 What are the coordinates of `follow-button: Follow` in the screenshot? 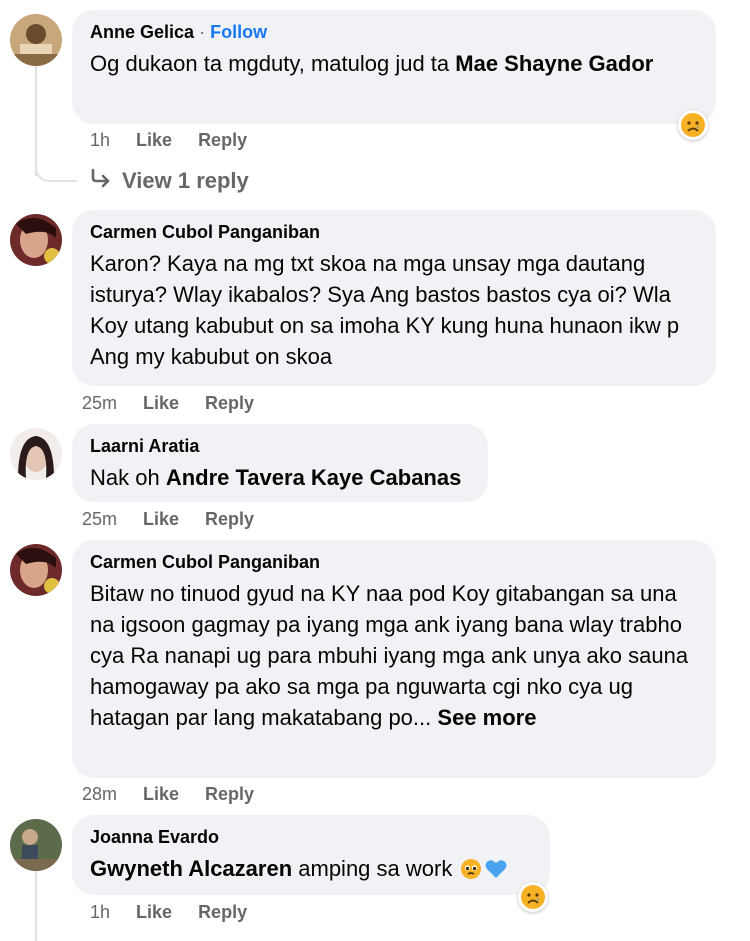 It's located at (238, 32).